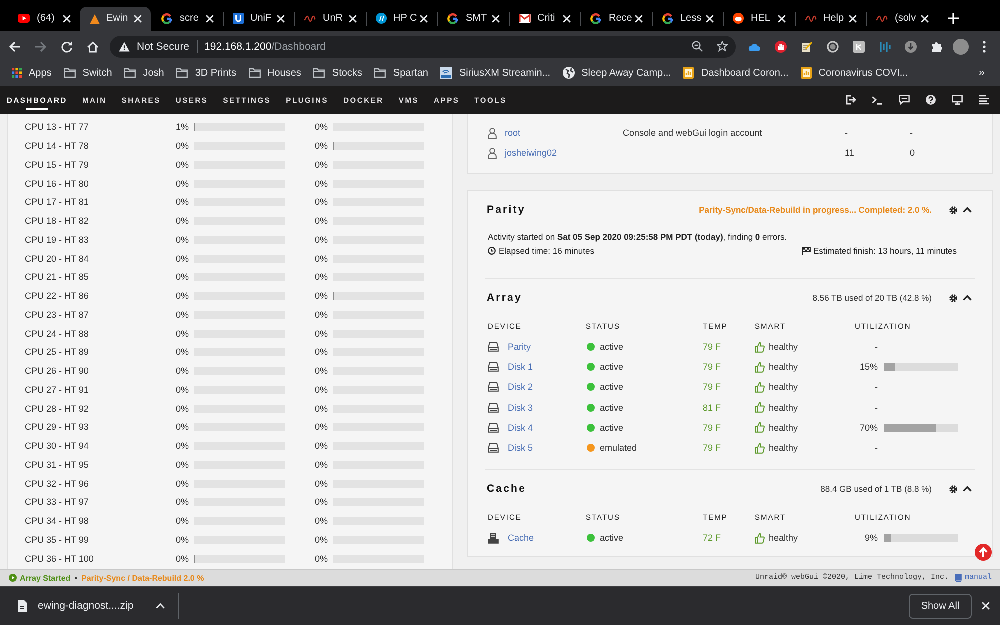  What do you see at coordinates (206, 73) in the screenshot?
I see `bookmark: 3D Prints` at bounding box center [206, 73].